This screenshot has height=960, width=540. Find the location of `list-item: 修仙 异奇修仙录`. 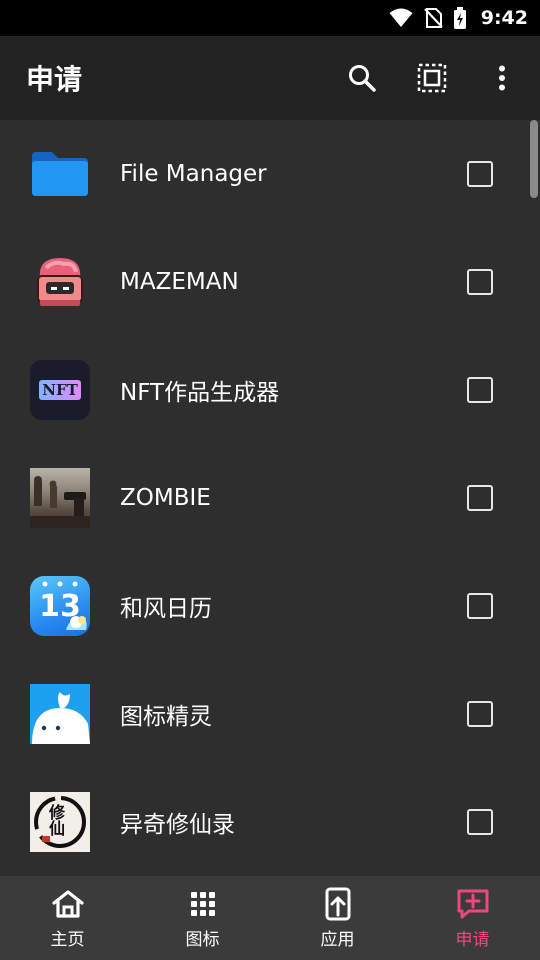

list-item: 修仙 异奇修仙录 is located at coordinates (264, 822).